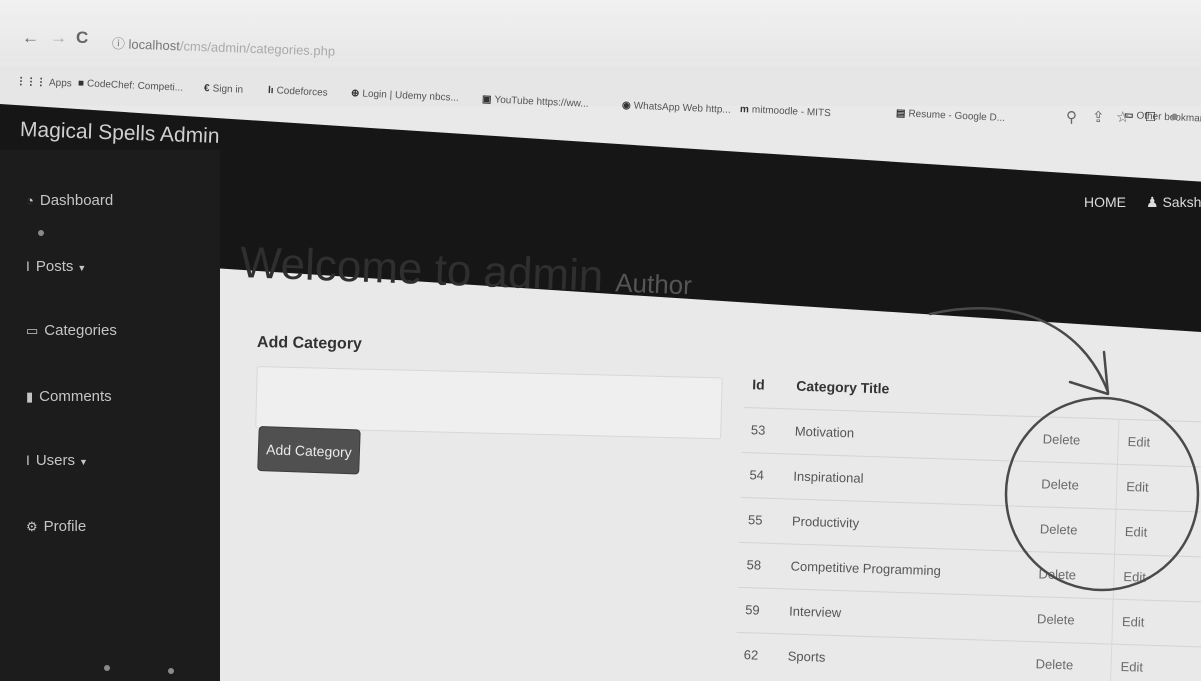 This screenshot has height=681, width=1201. Describe the element at coordinates (1098, 117) in the screenshot. I see `share-icon: ⇪` at that location.